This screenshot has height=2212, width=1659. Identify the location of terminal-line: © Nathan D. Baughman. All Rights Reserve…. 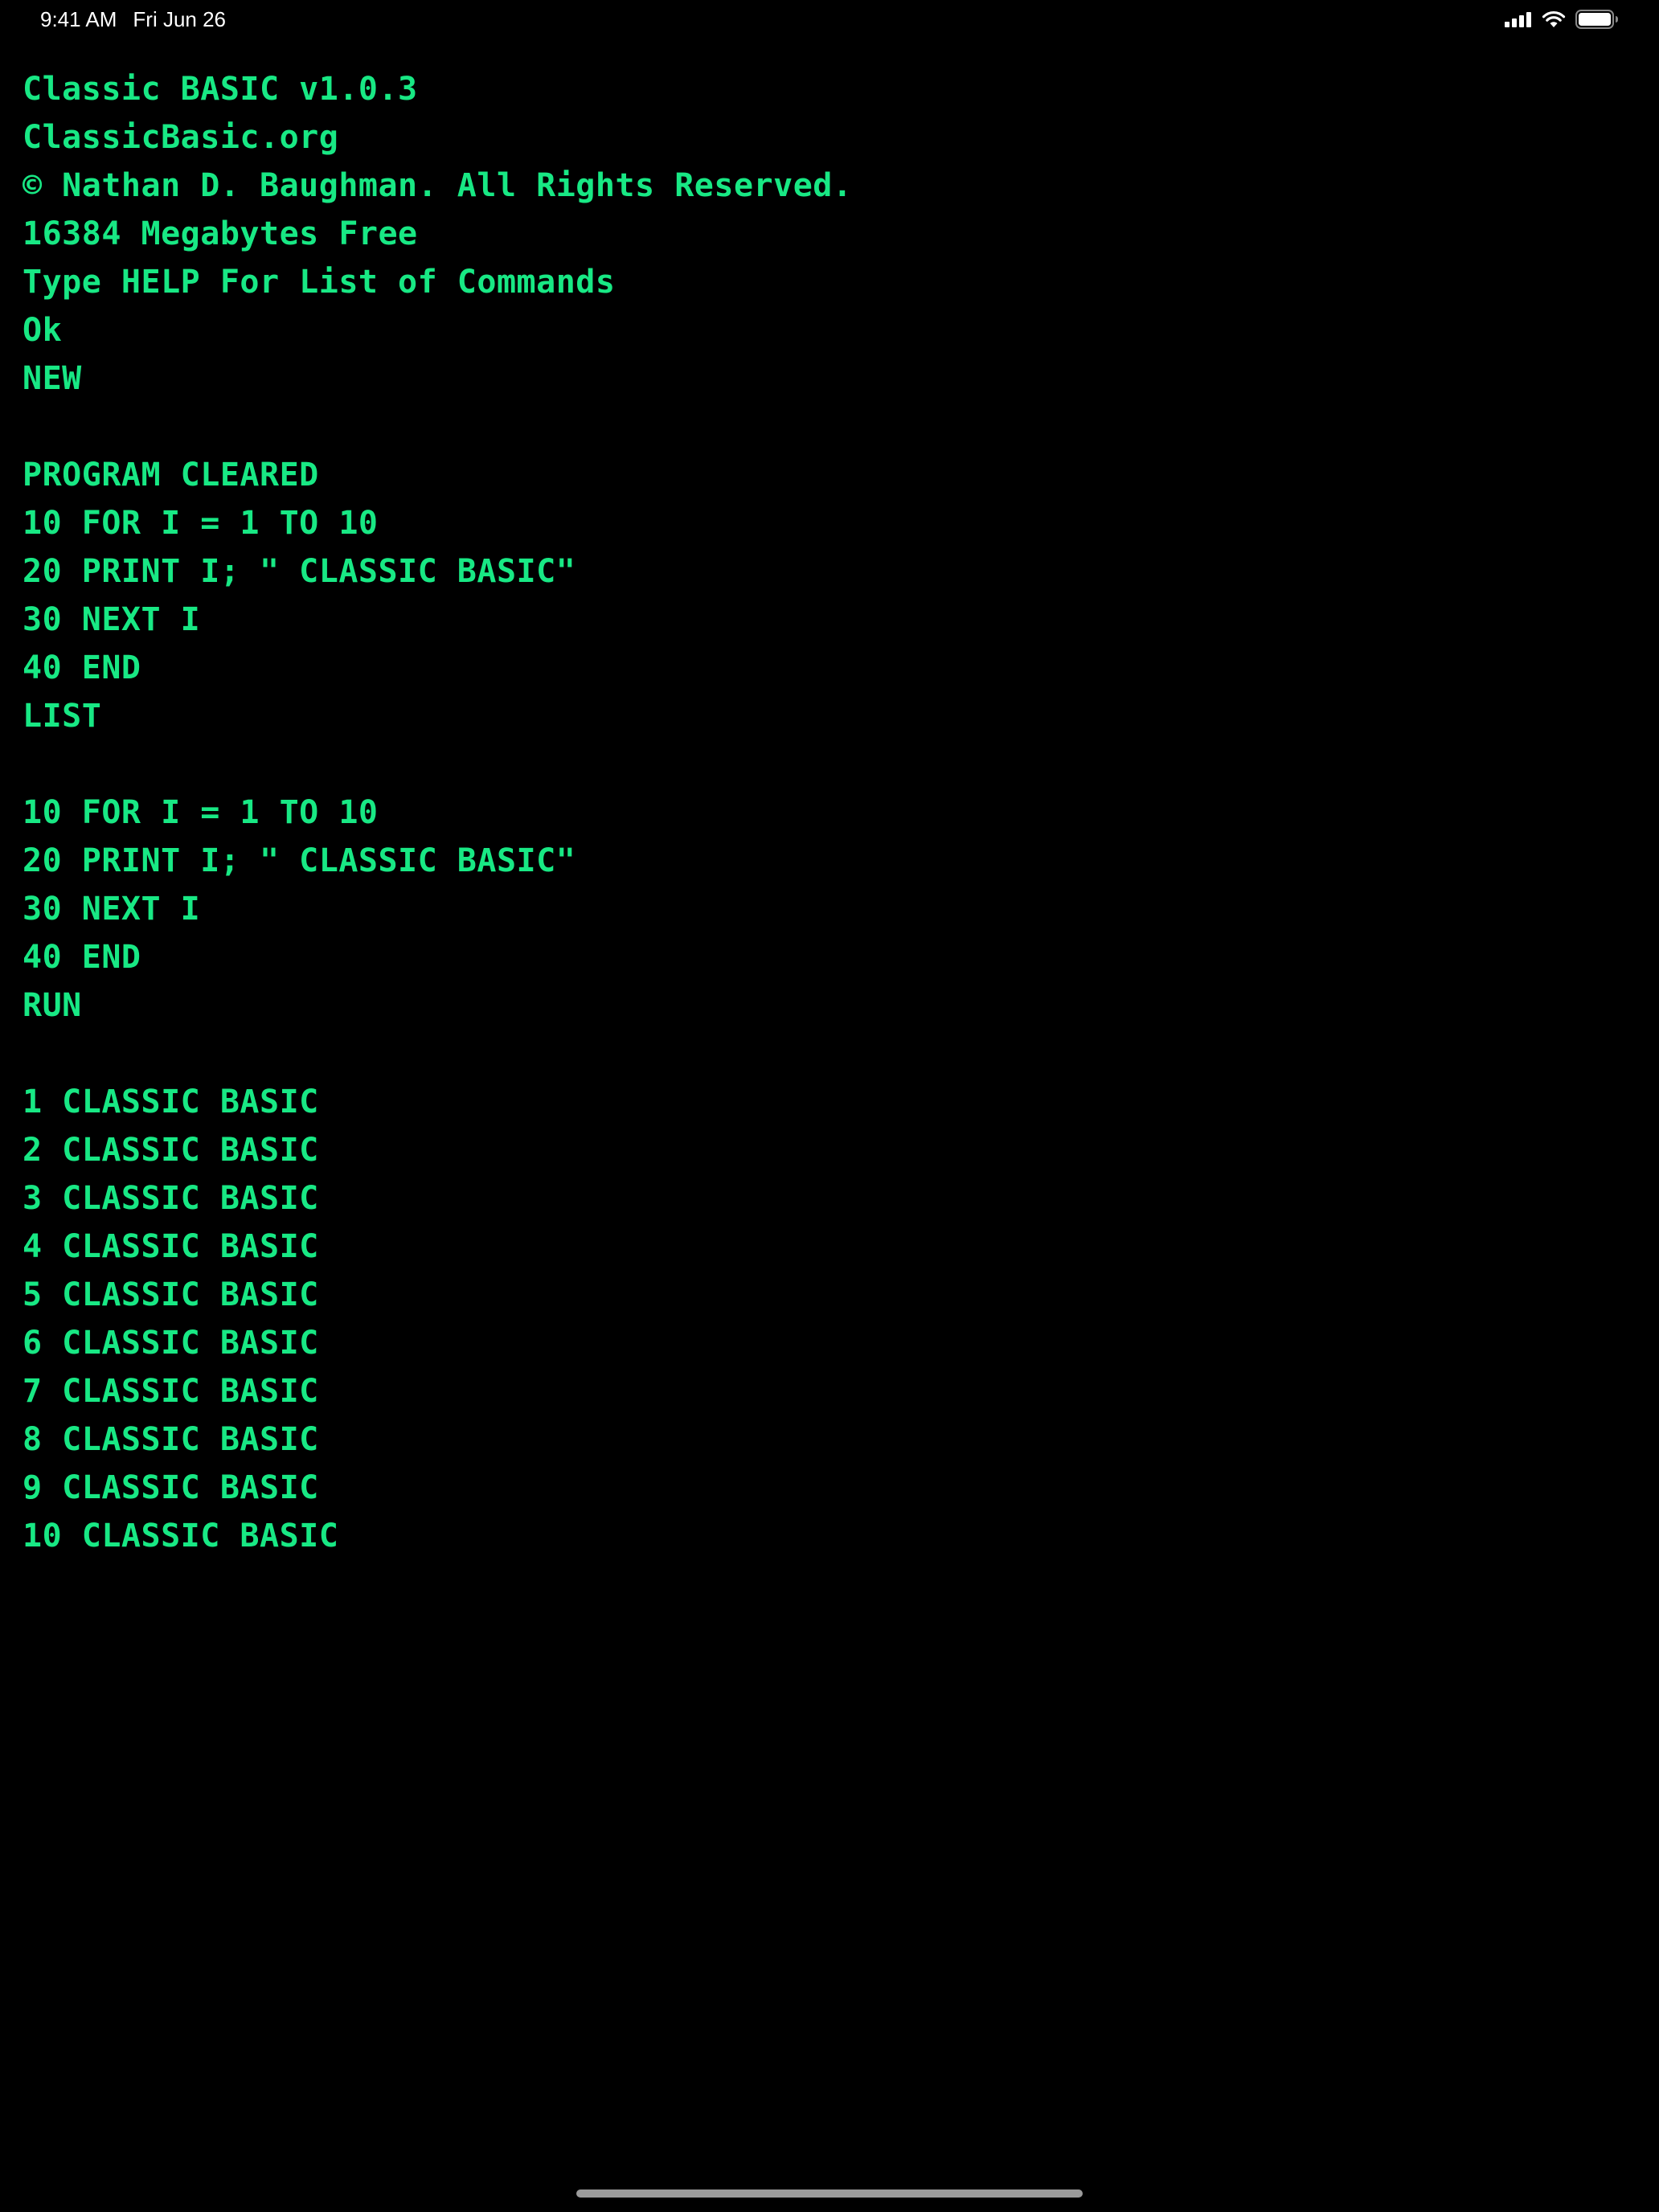
(438, 185).